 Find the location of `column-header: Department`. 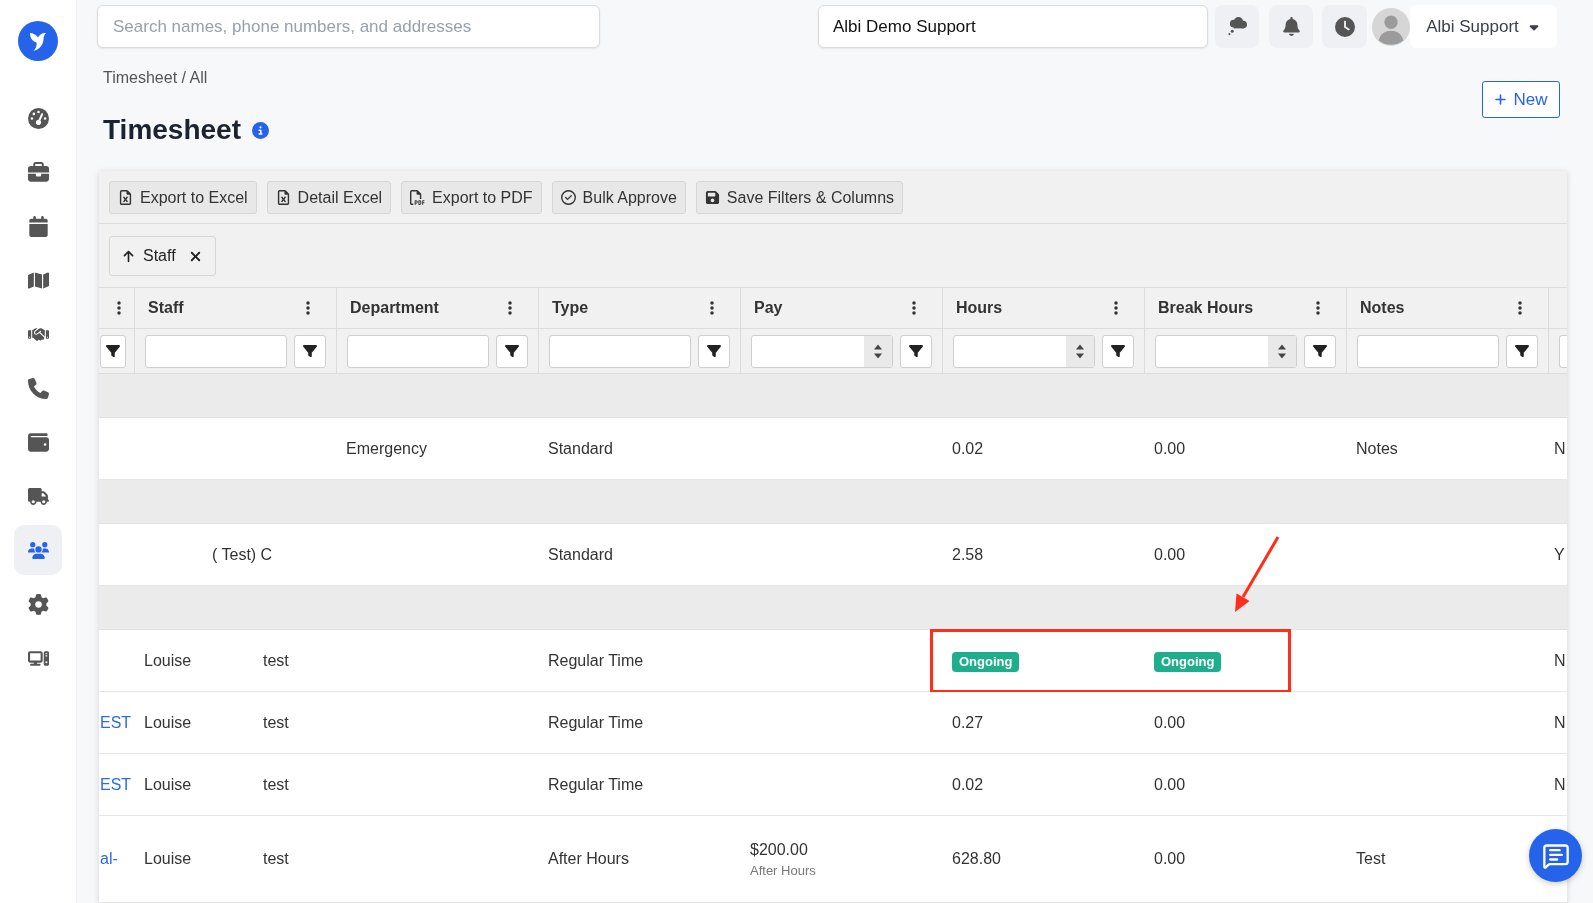

column-header: Department is located at coordinates (394, 308).